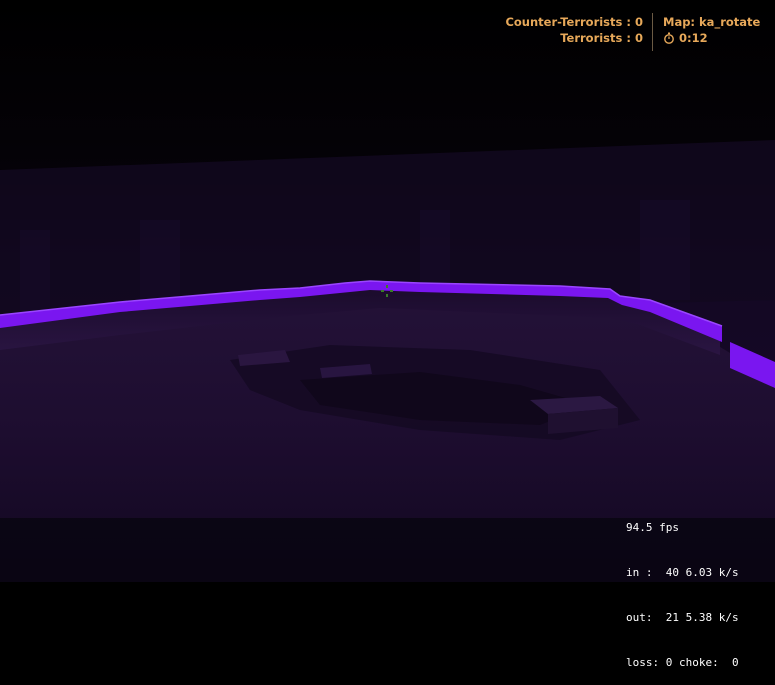  Describe the element at coordinates (711, 30) in the screenshot. I see `map-info: Map: ka_rotate 0:12` at that location.